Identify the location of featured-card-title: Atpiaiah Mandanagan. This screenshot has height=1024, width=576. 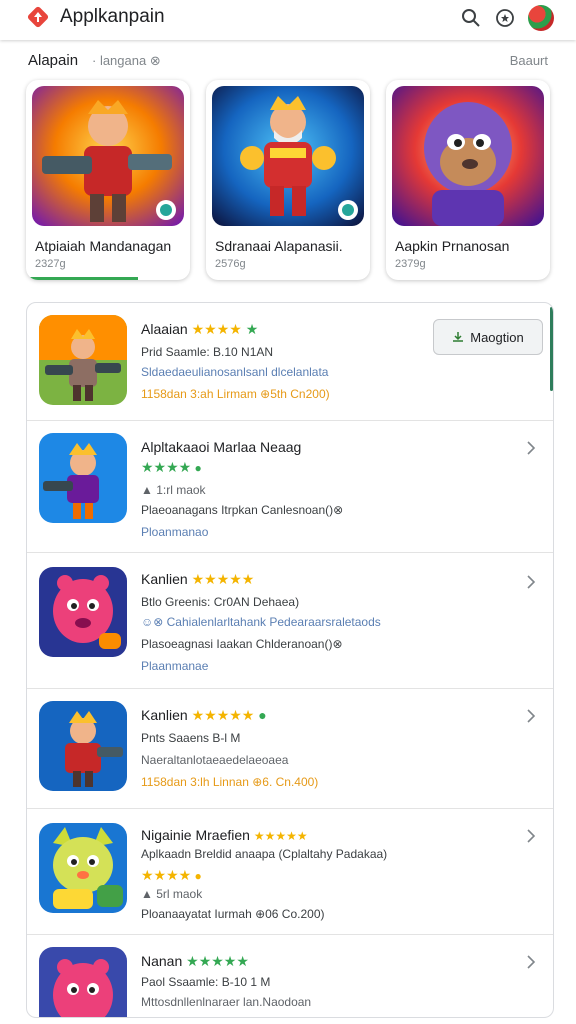
(103, 246).